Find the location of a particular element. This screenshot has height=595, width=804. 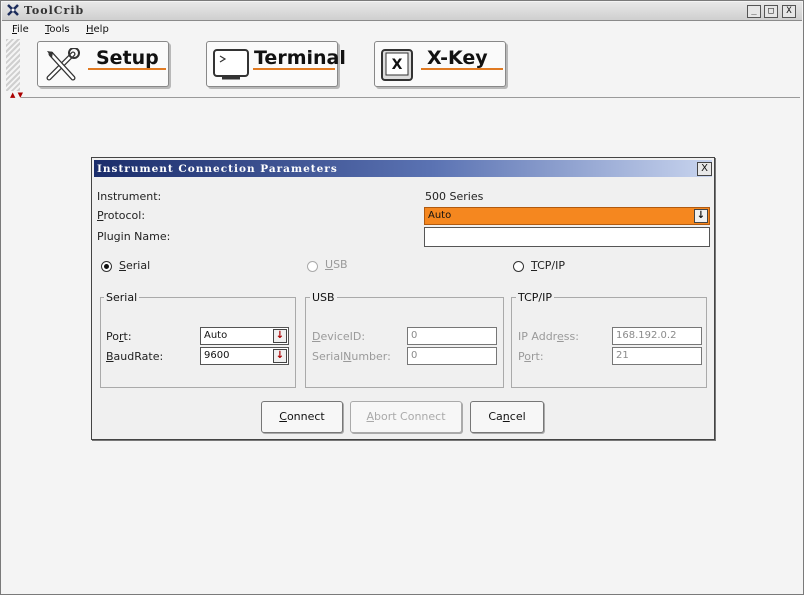

ip-address-label: IP Address: is located at coordinates (548, 336).